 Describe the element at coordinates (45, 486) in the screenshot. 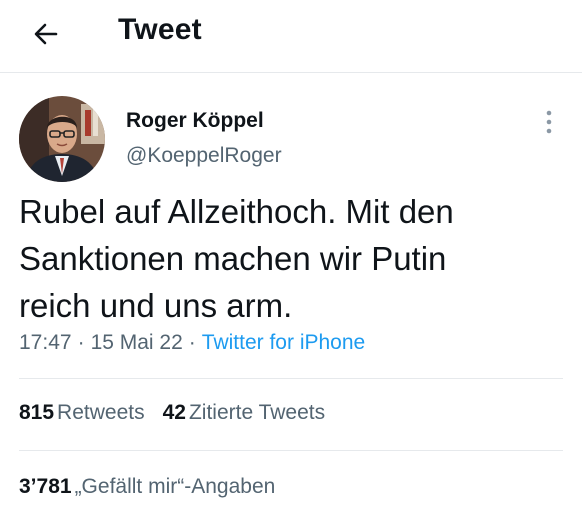

I see `likes-count: 3’781` at that location.